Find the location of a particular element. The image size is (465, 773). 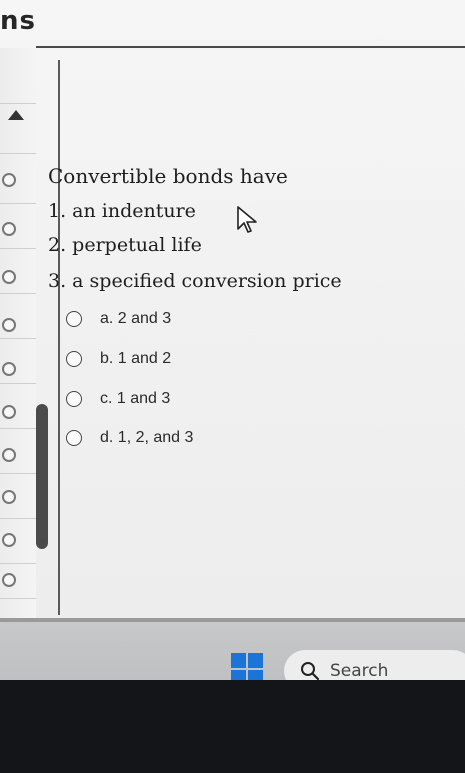

statement-1: 1. an indenture is located at coordinates (122, 211).